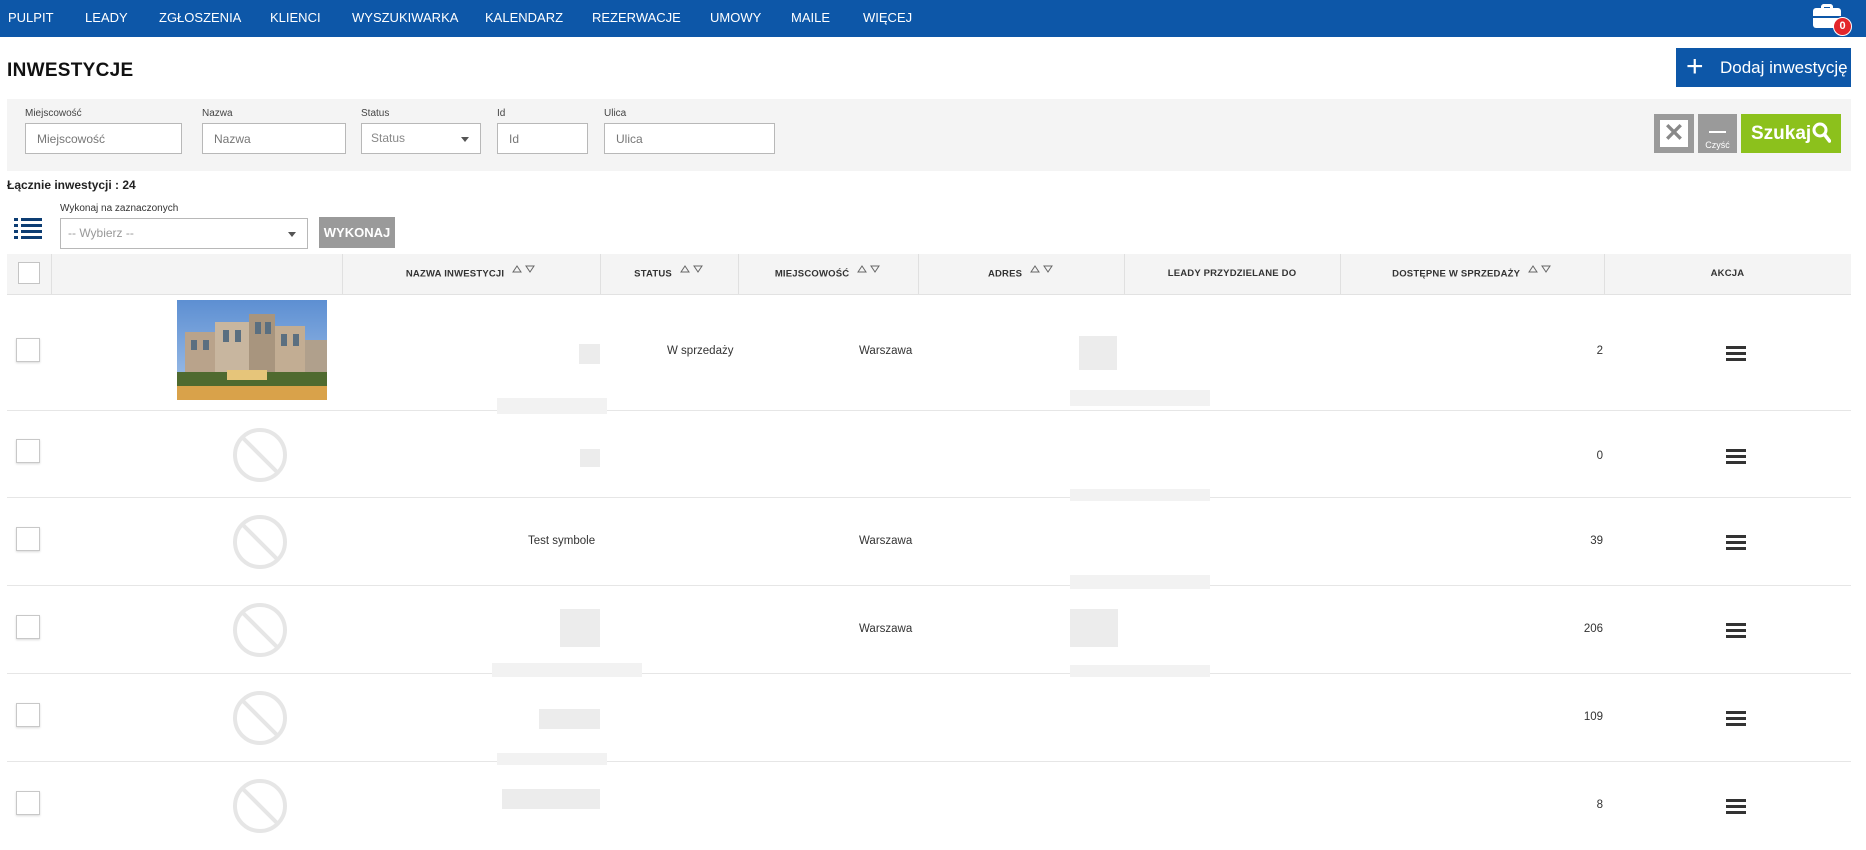 This screenshot has width=1866, height=850. What do you see at coordinates (1695, 66) in the screenshot?
I see `plus-icon: +` at bounding box center [1695, 66].